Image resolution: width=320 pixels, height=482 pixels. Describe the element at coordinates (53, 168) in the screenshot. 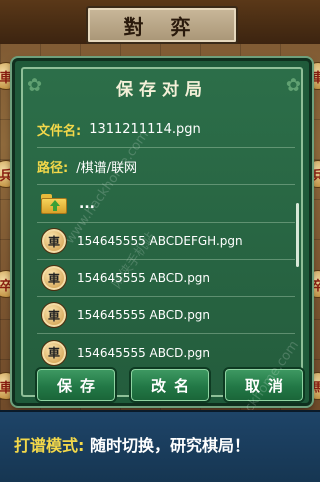

I see `path-label: 路径:` at that location.